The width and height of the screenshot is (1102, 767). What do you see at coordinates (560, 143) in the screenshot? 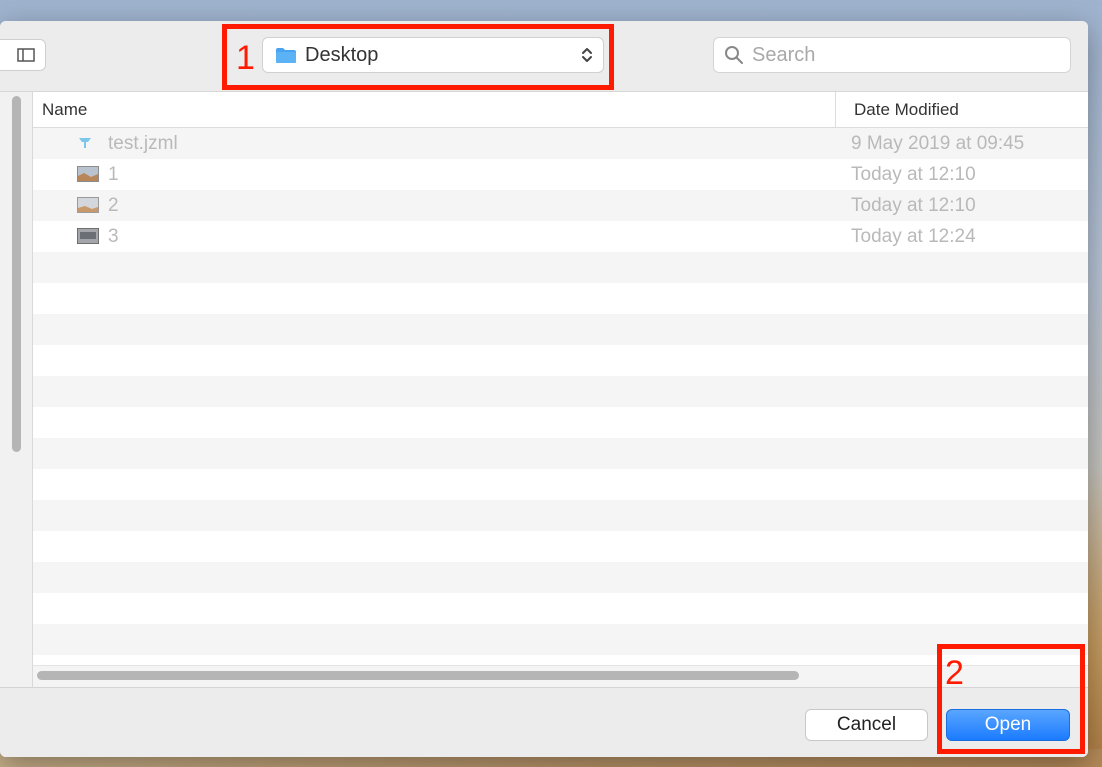
I see `file-row: test.jzml 9 May 2019 at 09:45` at bounding box center [560, 143].